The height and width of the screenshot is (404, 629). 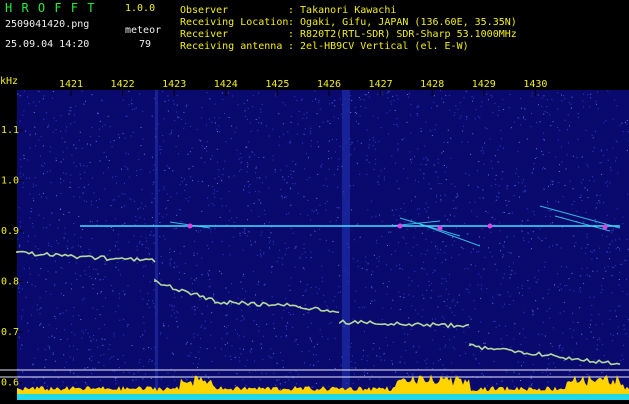 I want to click on meteor-echo, so click(x=605, y=227).